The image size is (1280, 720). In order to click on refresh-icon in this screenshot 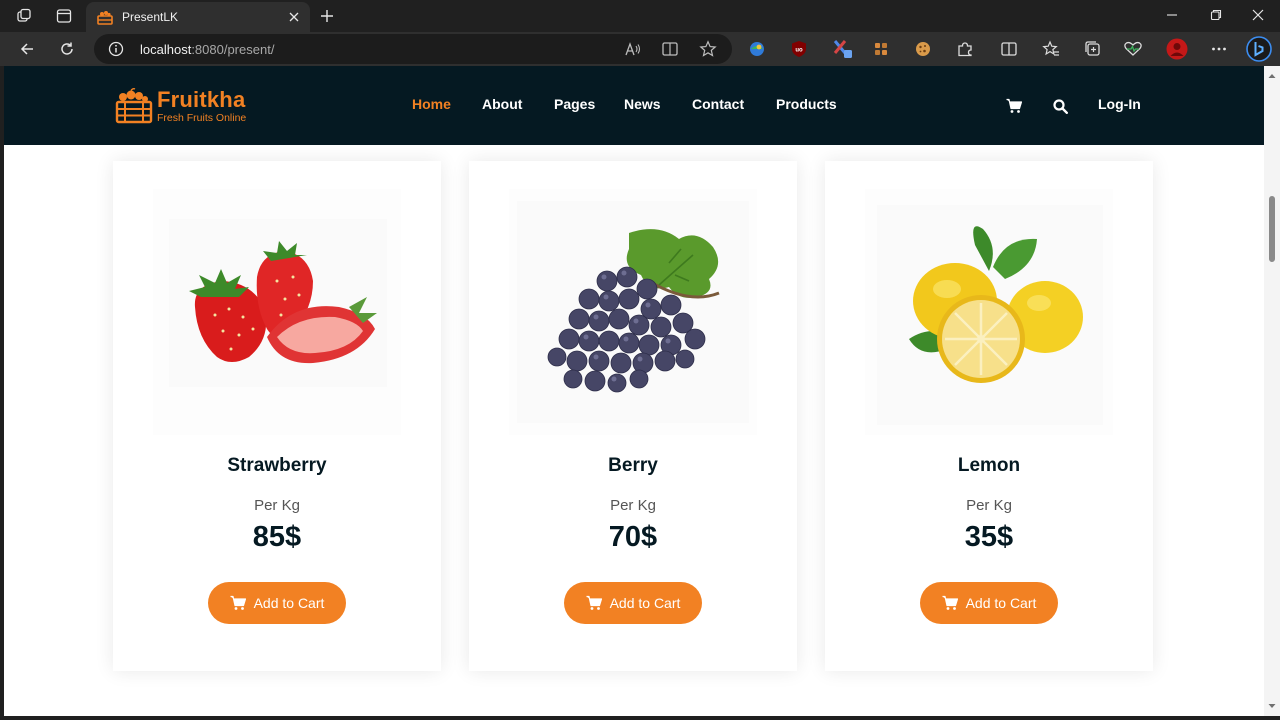, I will do `click(67, 49)`.